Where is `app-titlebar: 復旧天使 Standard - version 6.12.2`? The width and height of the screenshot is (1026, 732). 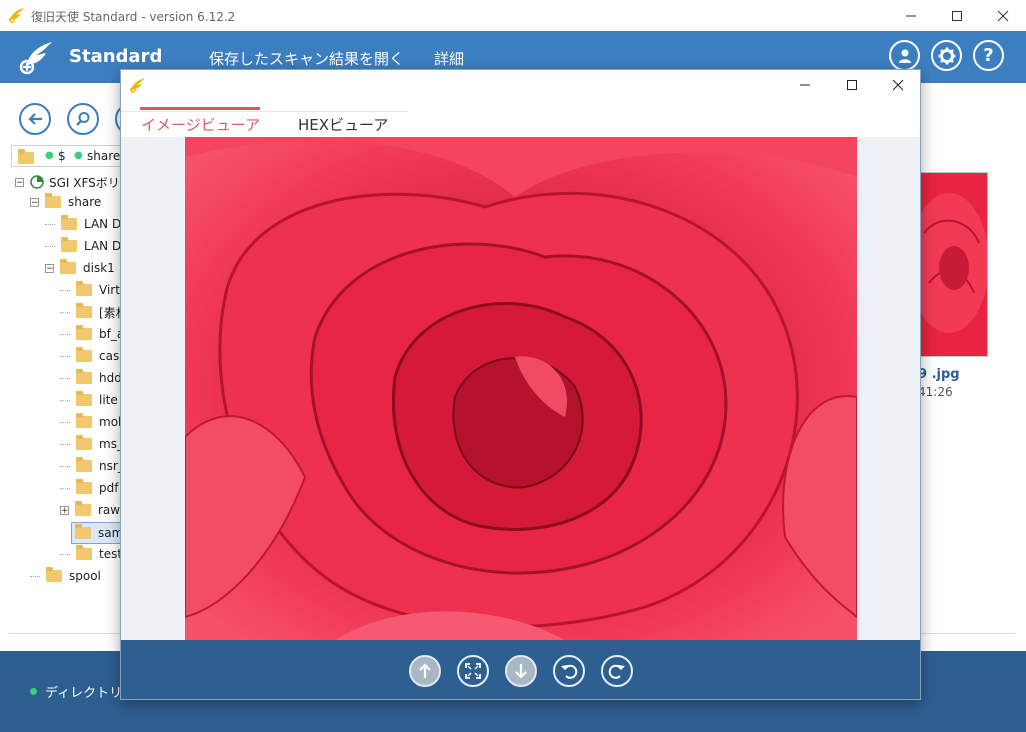 app-titlebar: 復旧天使 Standard - version 6.12.2 is located at coordinates (513, 16).